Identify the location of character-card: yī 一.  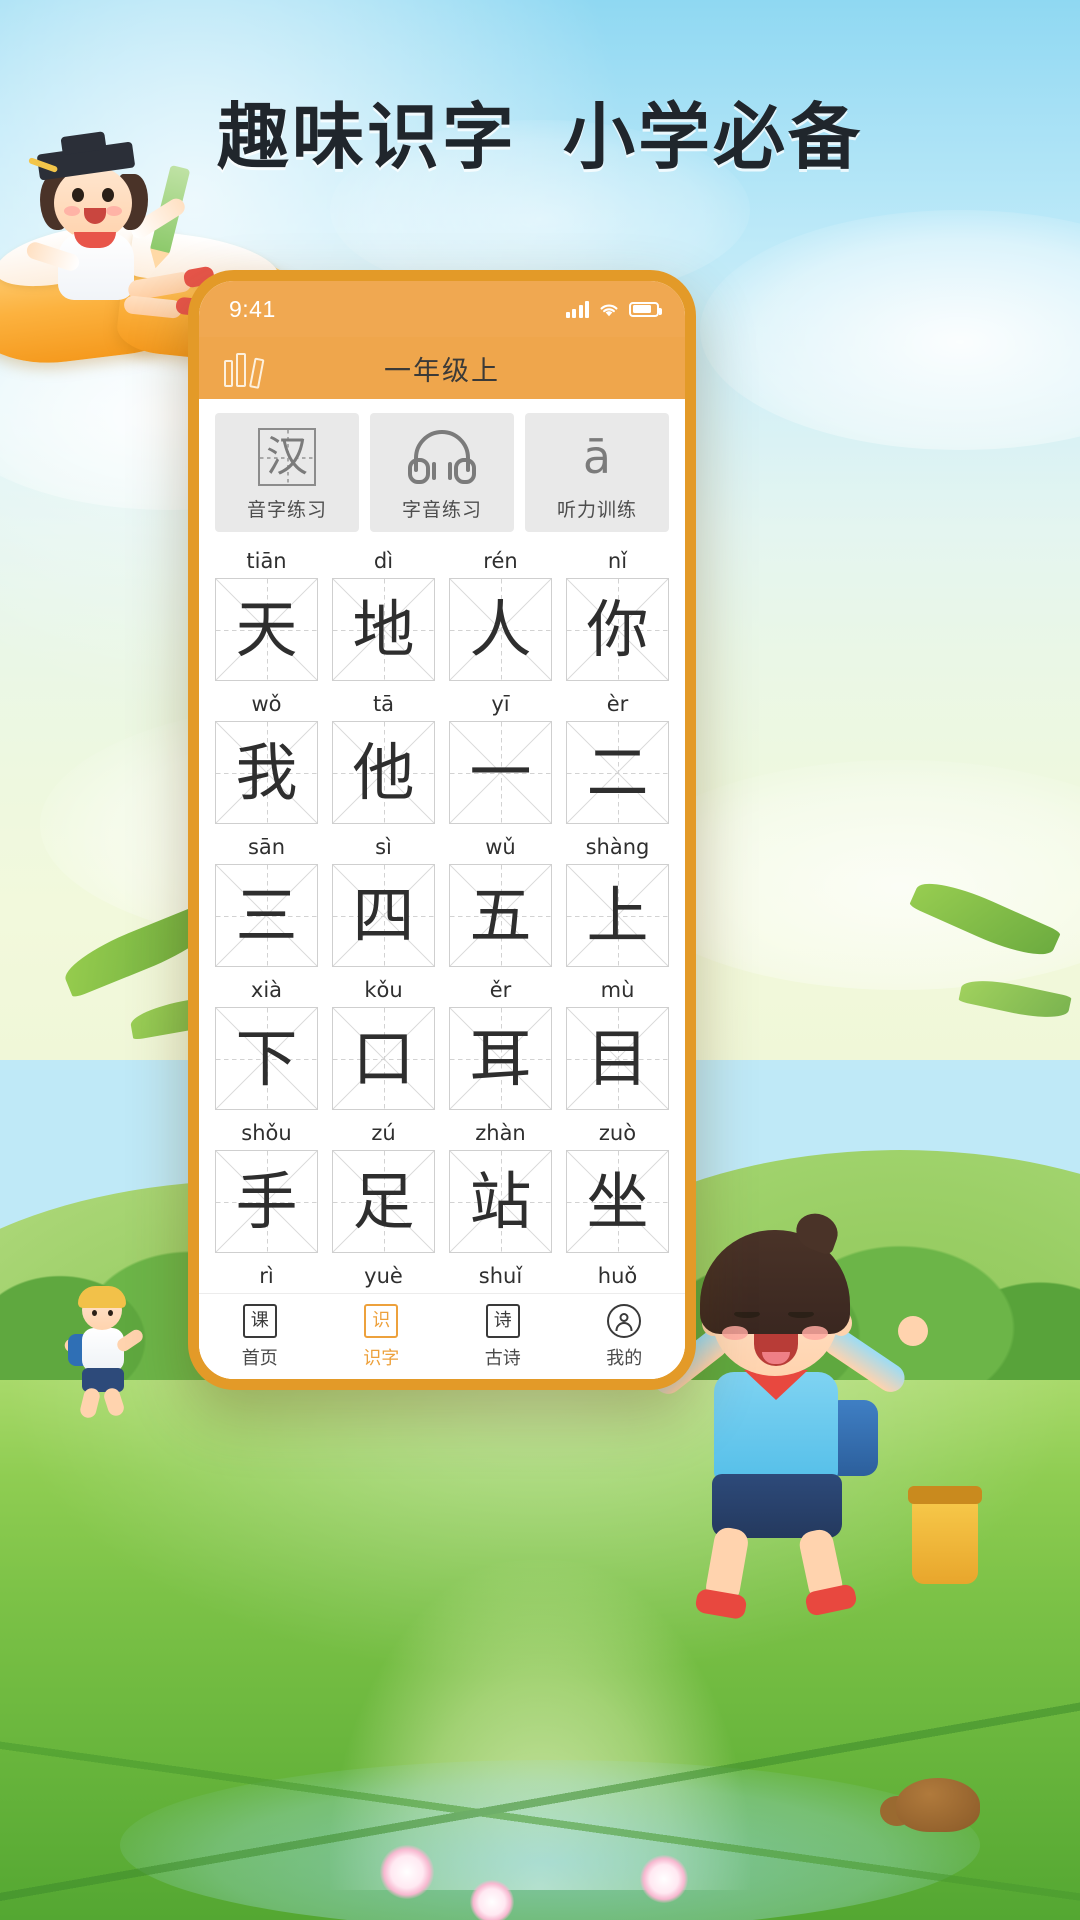
(500, 755).